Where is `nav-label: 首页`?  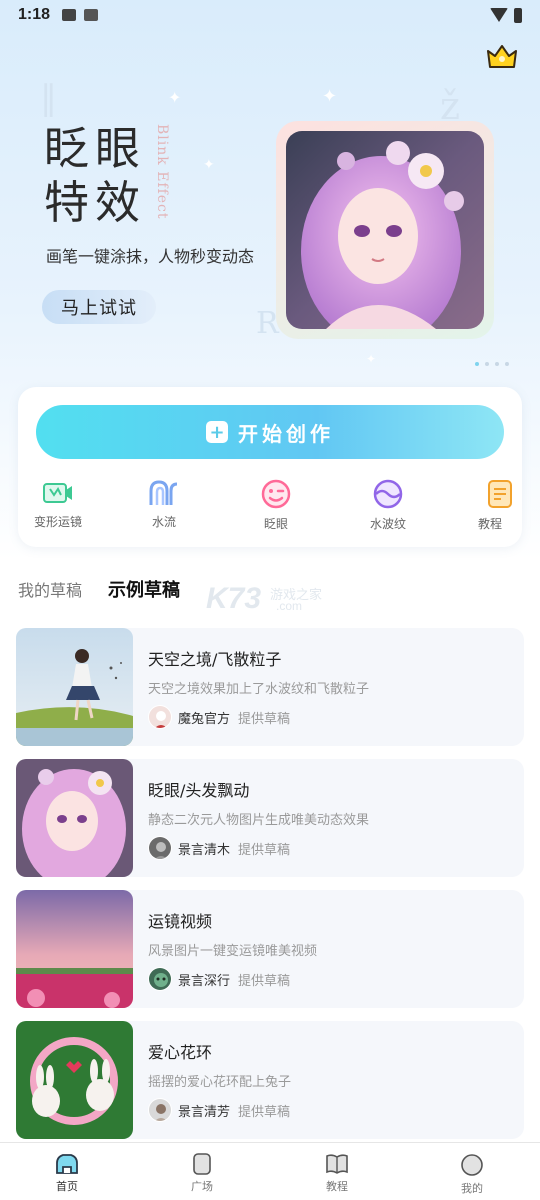
nav-label: 首页 is located at coordinates (67, 1186).